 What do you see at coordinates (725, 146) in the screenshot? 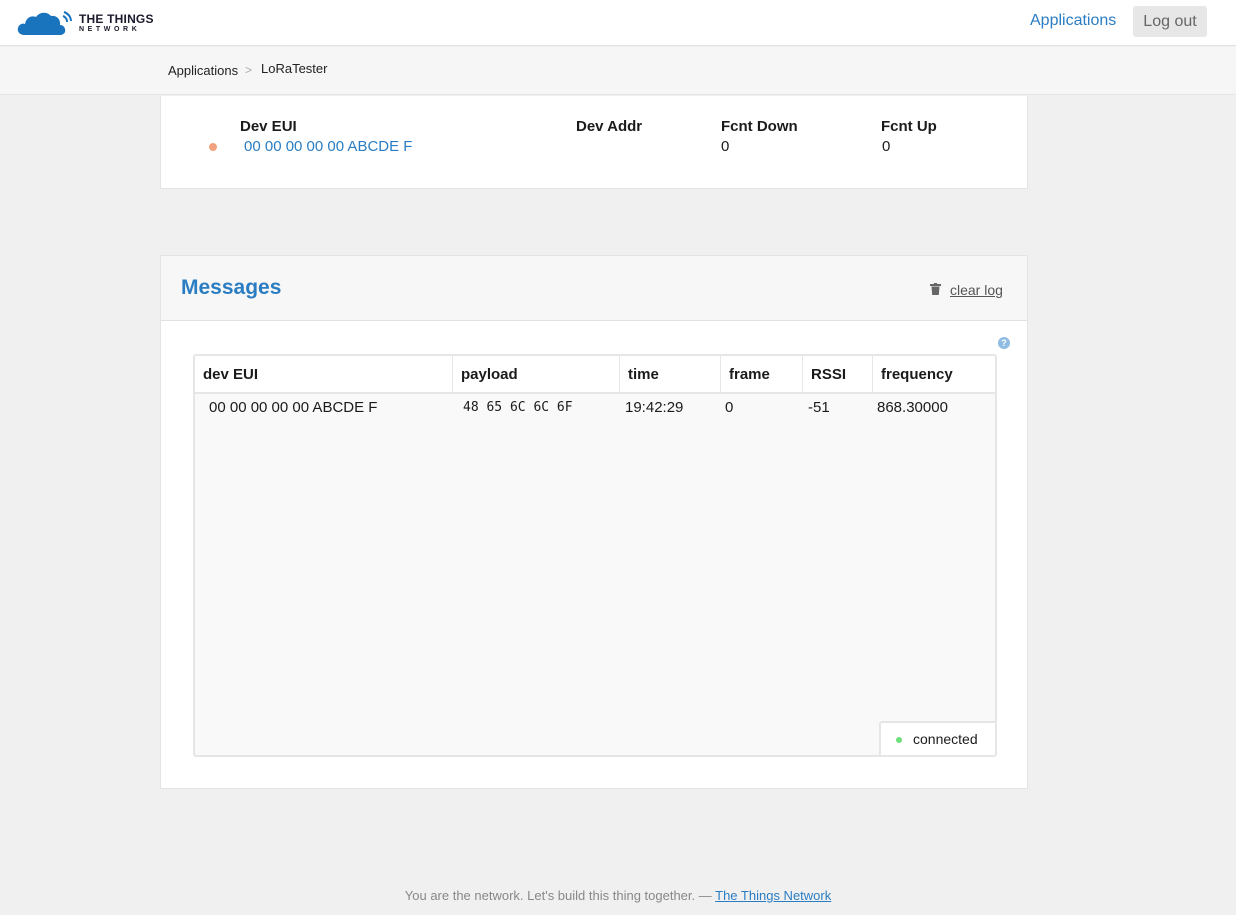
I see `fcnt-down-value: 0` at bounding box center [725, 146].